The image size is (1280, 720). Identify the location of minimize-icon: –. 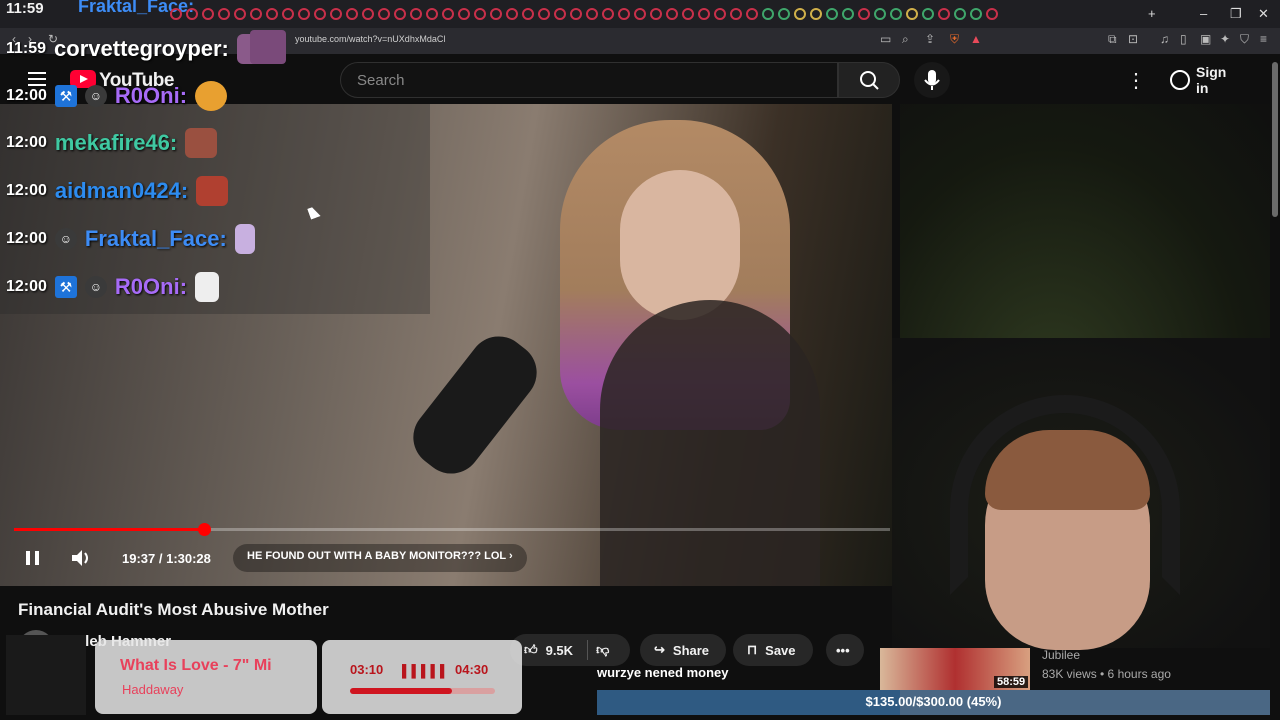
(1203, 13).